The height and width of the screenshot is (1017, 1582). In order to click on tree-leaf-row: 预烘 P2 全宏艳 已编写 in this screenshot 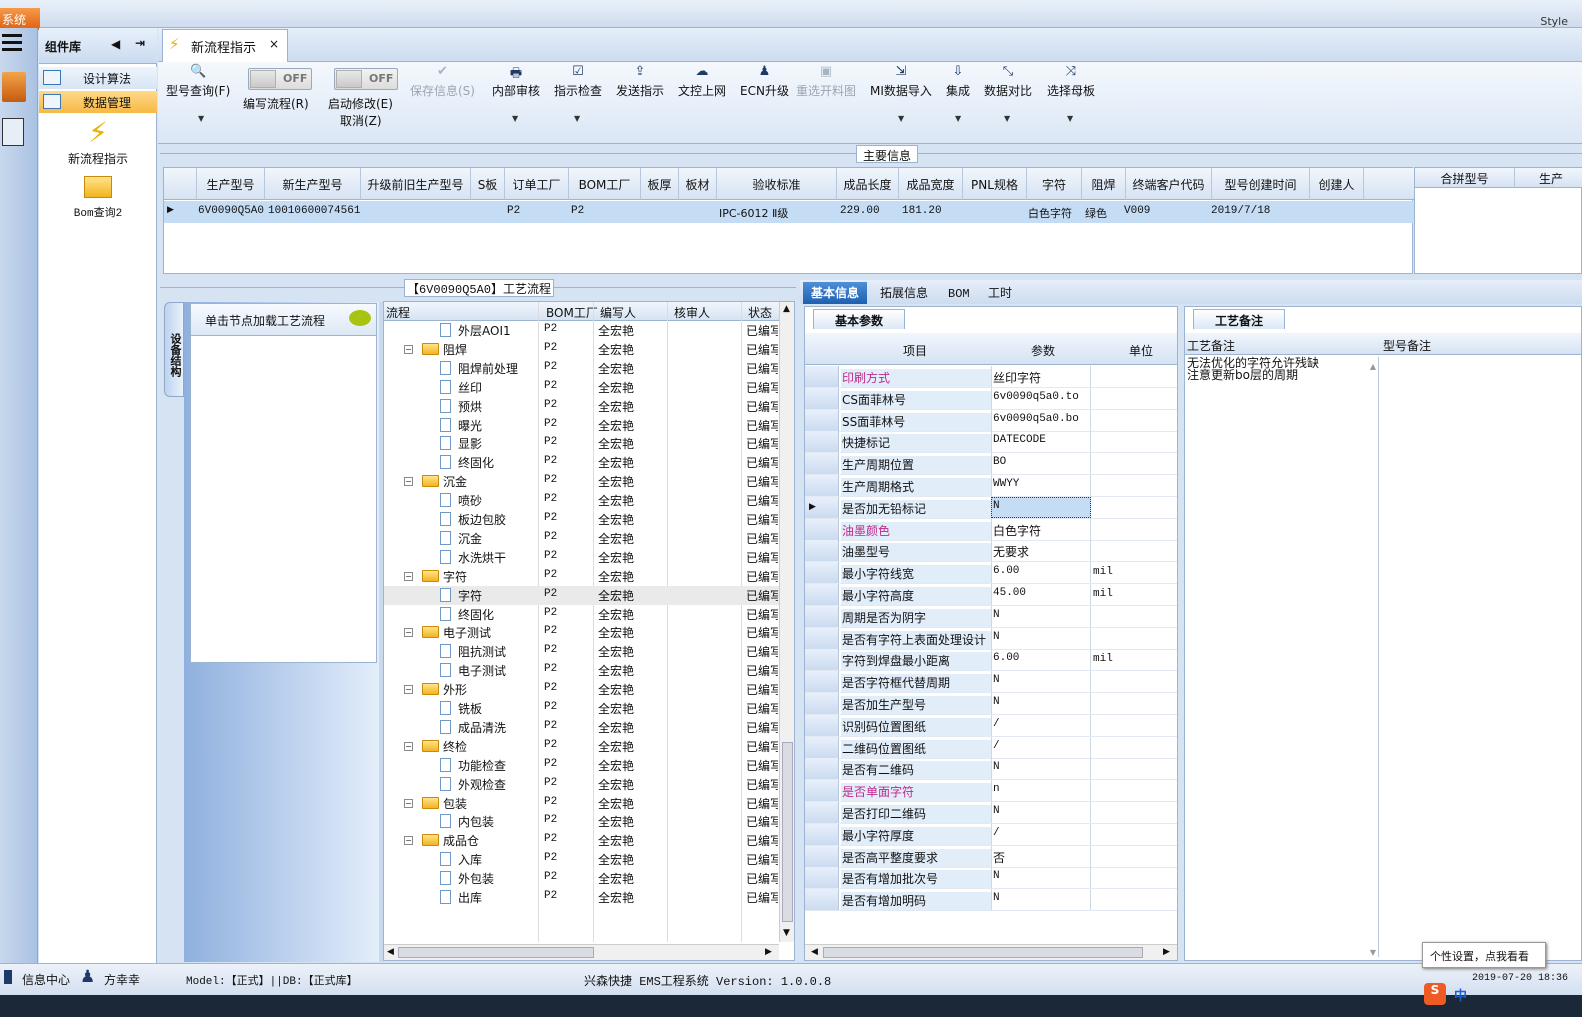, I will do `click(581, 406)`.